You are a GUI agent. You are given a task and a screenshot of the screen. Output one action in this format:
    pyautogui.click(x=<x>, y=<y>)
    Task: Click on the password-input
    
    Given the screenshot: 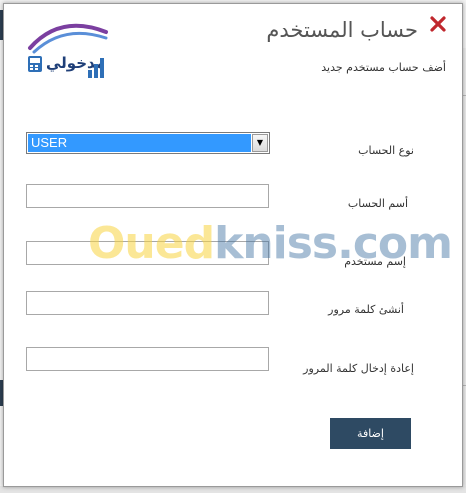 What is the action you would take?
    pyautogui.click(x=147, y=303)
    